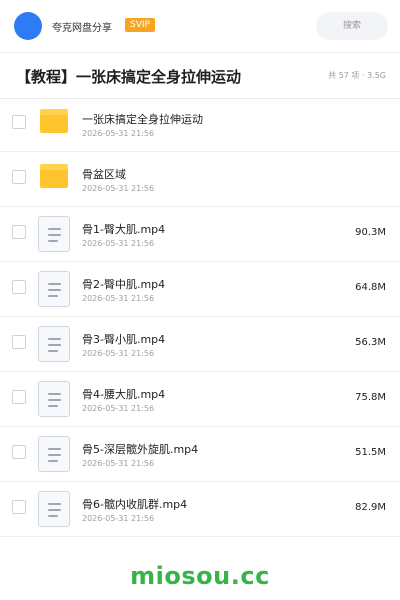  I want to click on share-title-row: 【教程】一张床搞定全身拉伸运动 共 57 项 · 3.5G, so click(200, 75).